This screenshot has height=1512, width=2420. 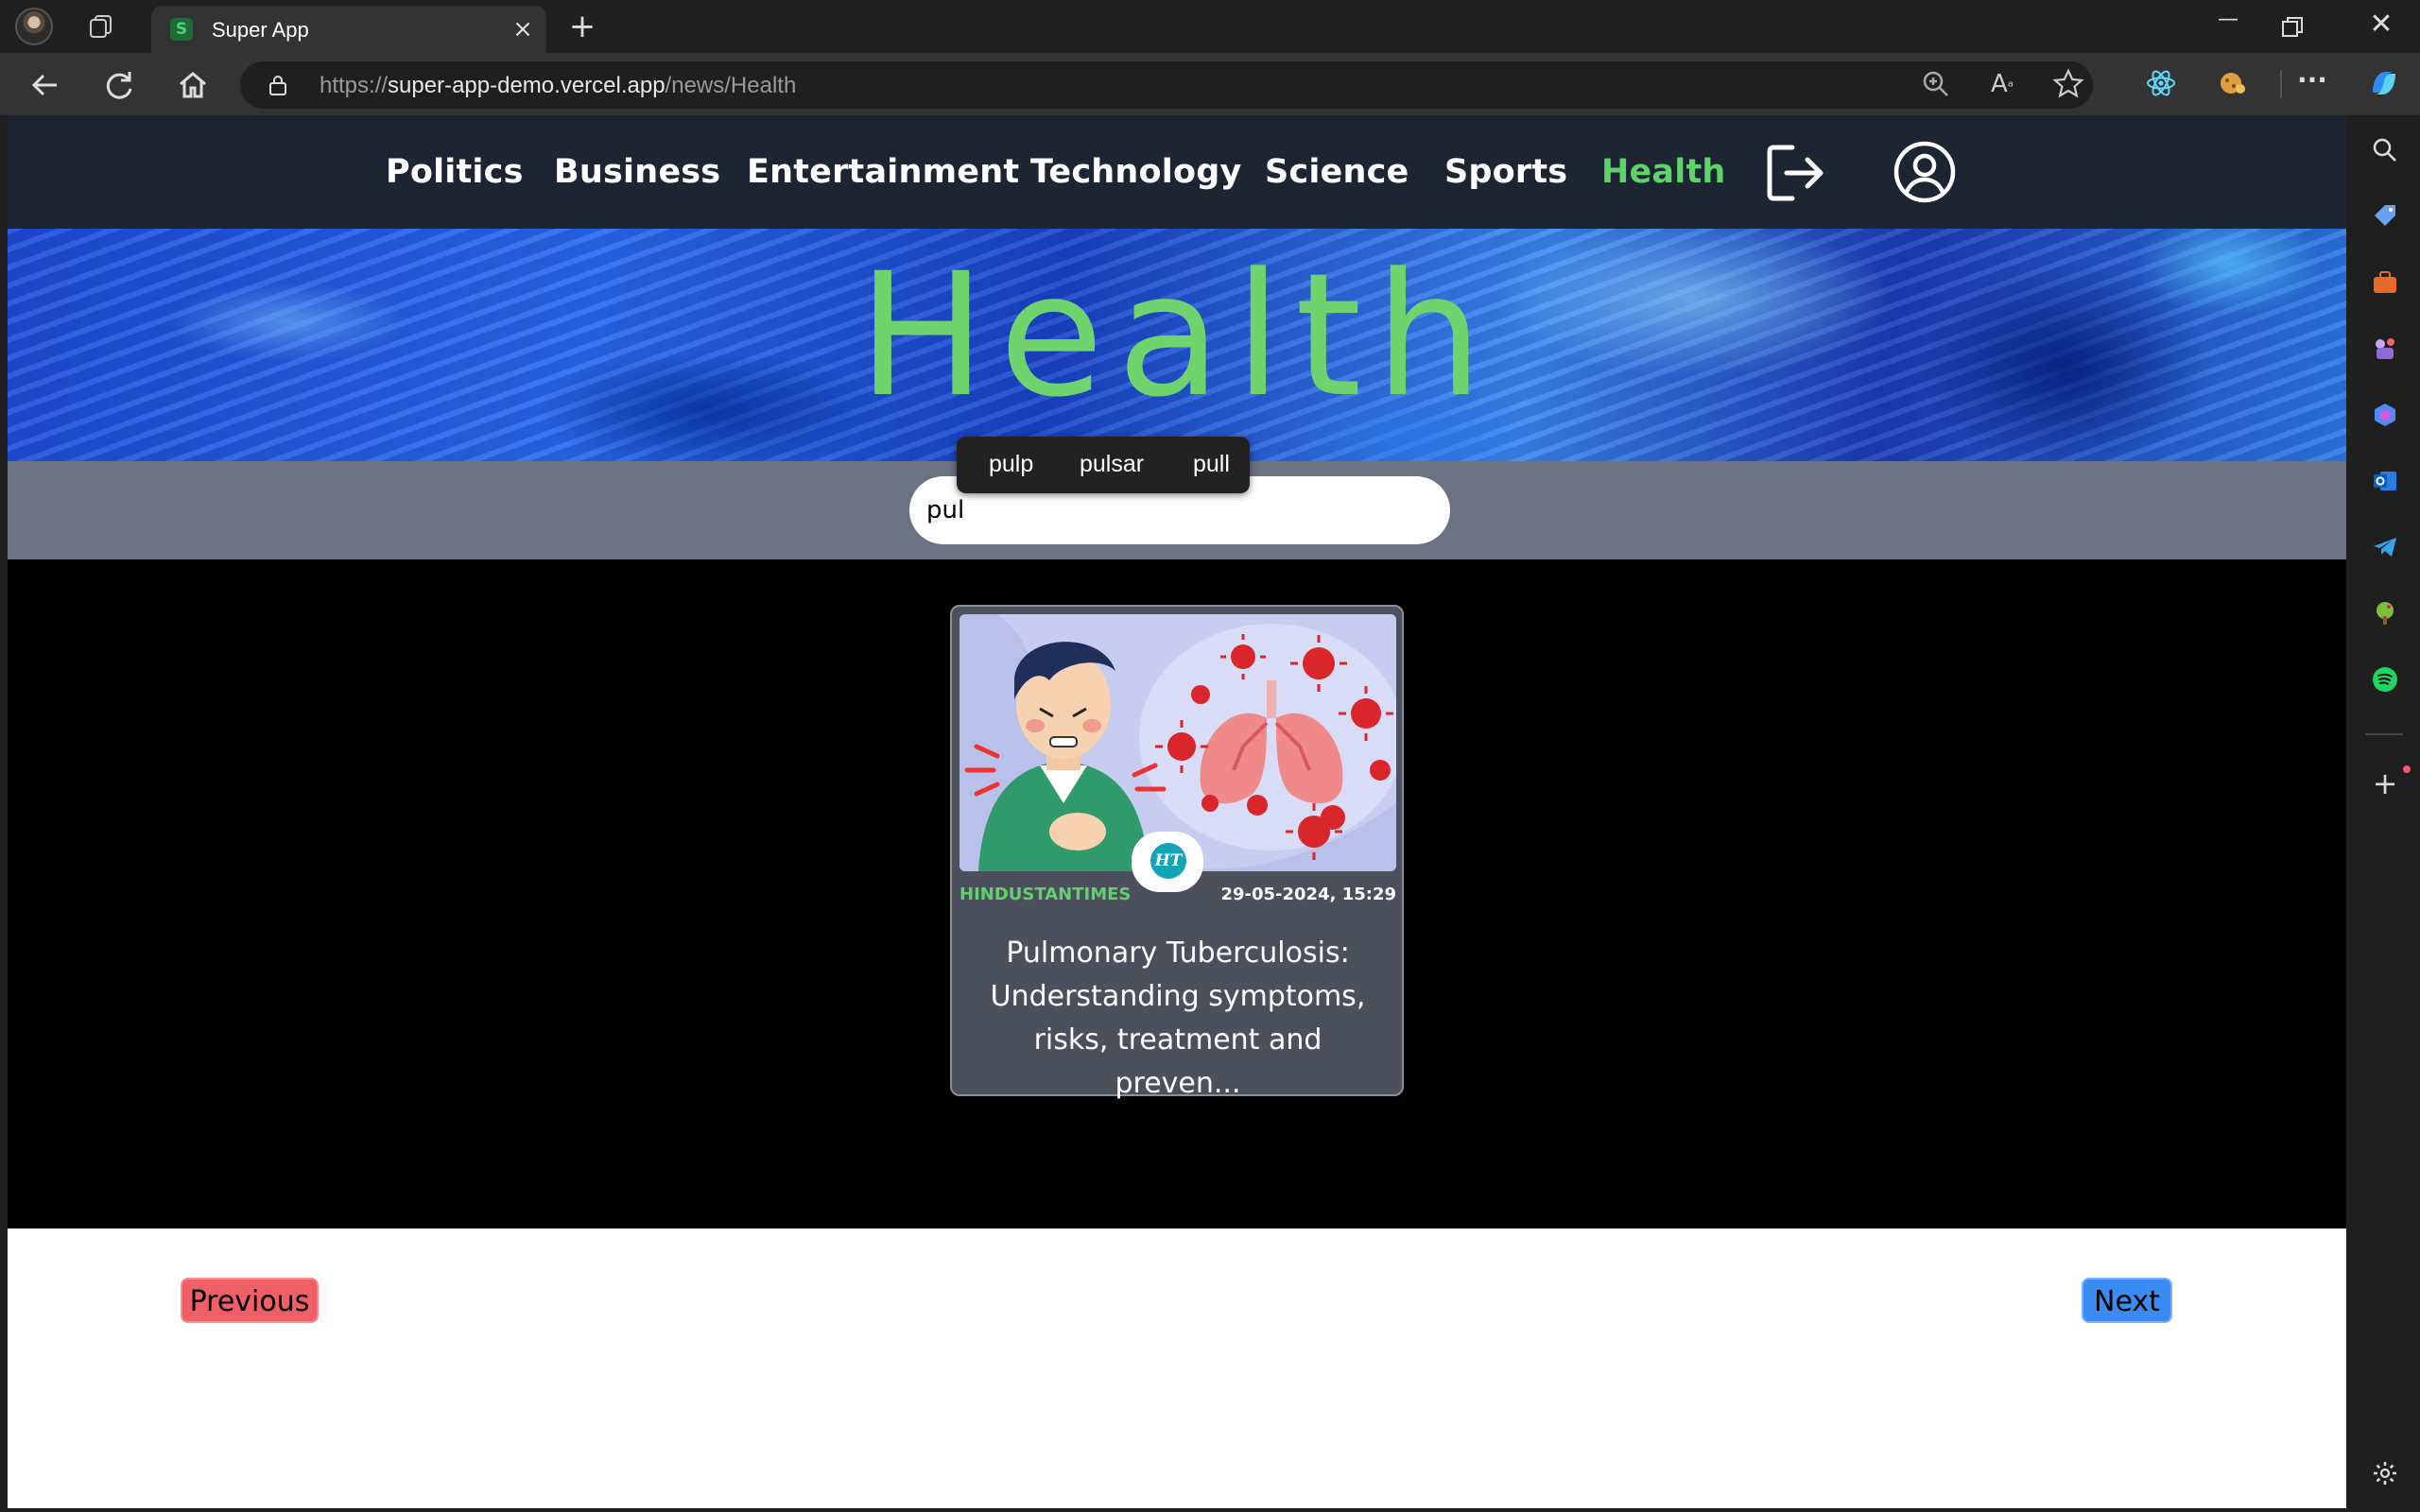 I want to click on browser-sidebar: +, so click(x=2384, y=813).